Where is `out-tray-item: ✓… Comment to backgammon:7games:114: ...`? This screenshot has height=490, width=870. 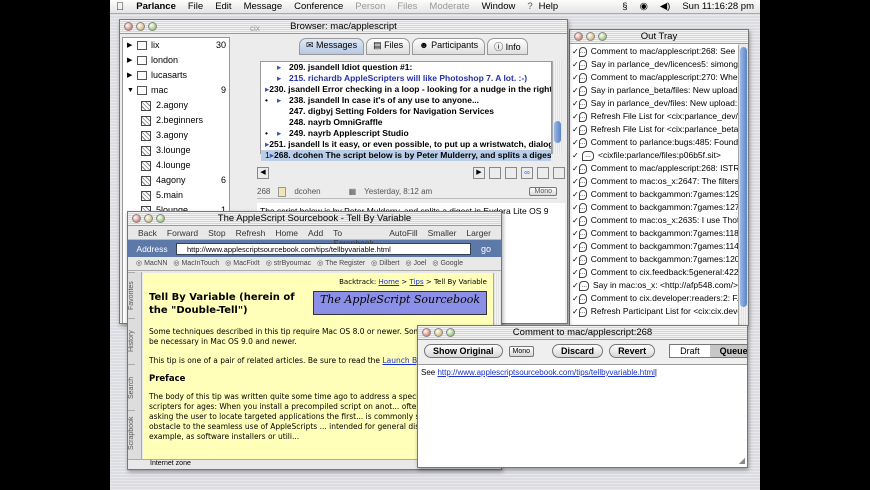 out-tray-item: ✓… Comment to backgammon:7games:114: ... is located at coordinates (654, 246).